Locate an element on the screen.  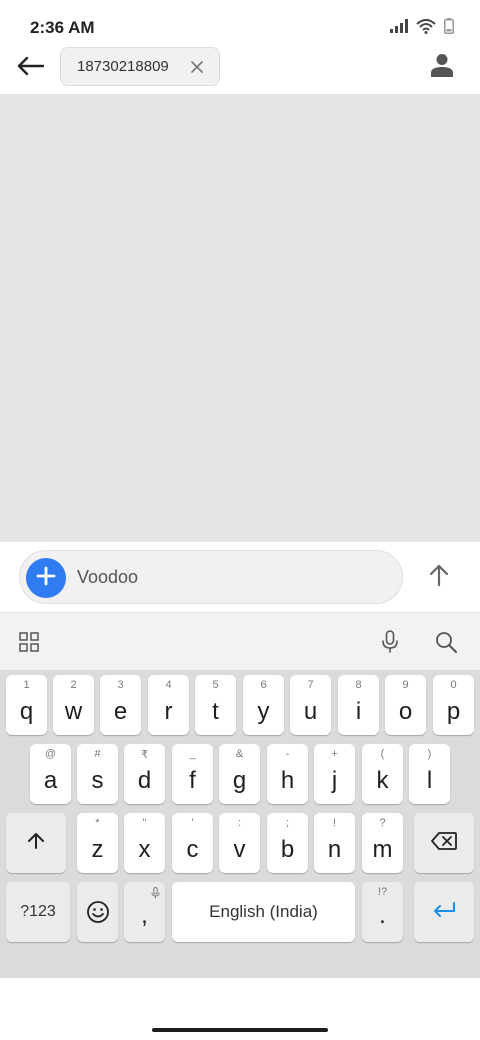
key-y: 6y is located at coordinates (263, 705).